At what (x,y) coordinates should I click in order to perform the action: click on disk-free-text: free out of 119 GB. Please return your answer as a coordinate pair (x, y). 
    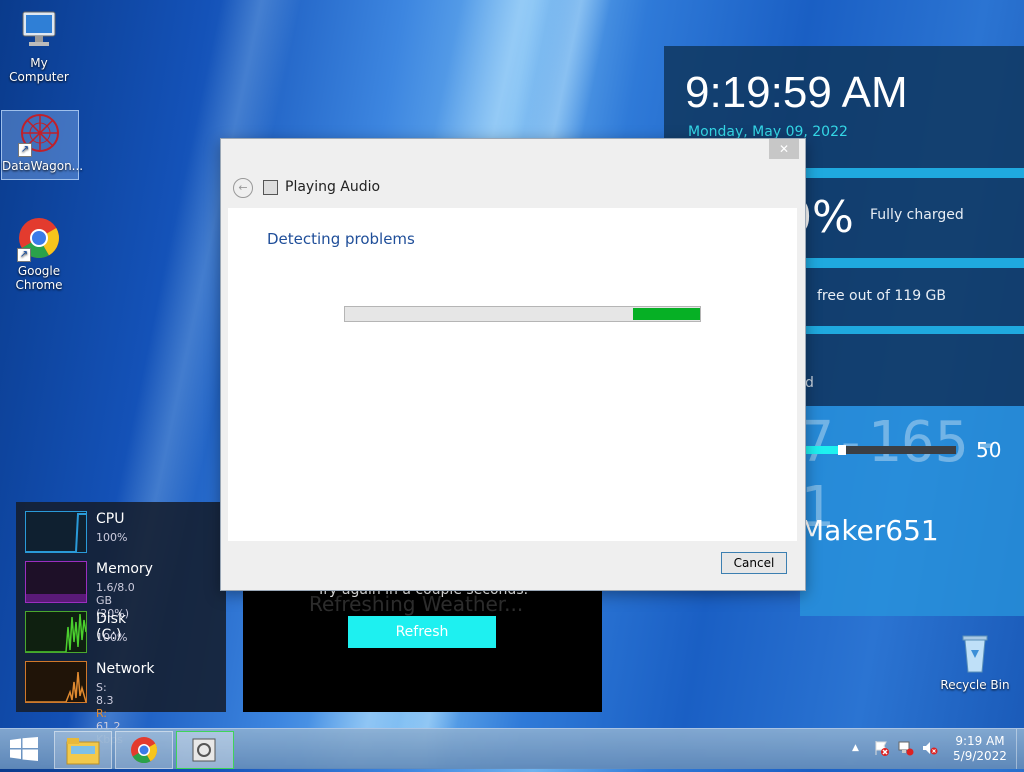
    Looking at the image, I should click on (882, 296).